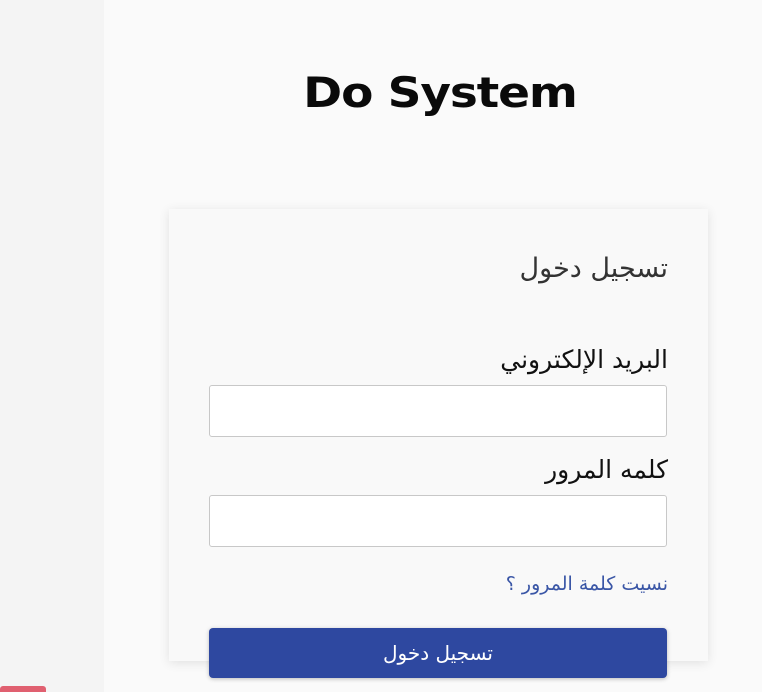 The image size is (762, 692). What do you see at coordinates (438, 653) in the screenshot?
I see `login-submit-button: تسجيل دخول` at bounding box center [438, 653].